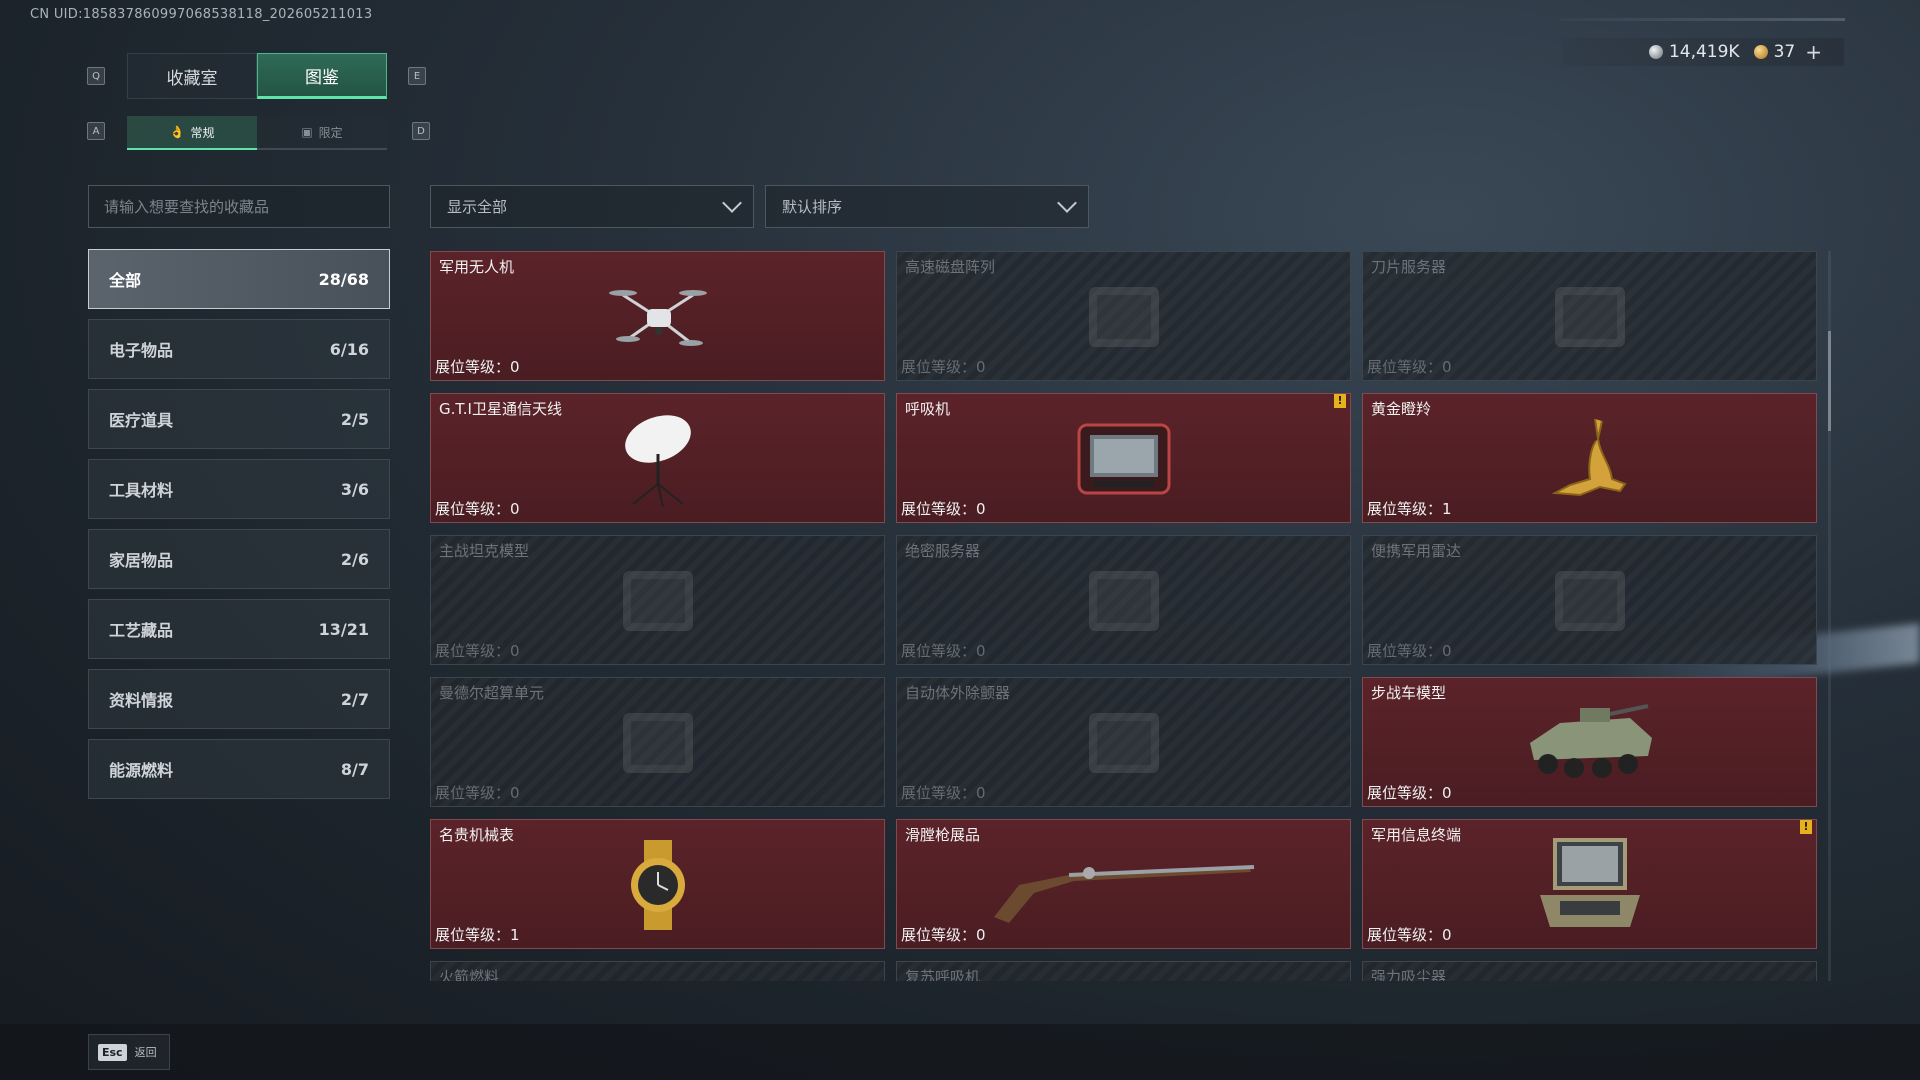  What do you see at coordinates (1124, 745) in the screenshot?
I see `defibrillator-icon` at bounding box center [1124, 745].